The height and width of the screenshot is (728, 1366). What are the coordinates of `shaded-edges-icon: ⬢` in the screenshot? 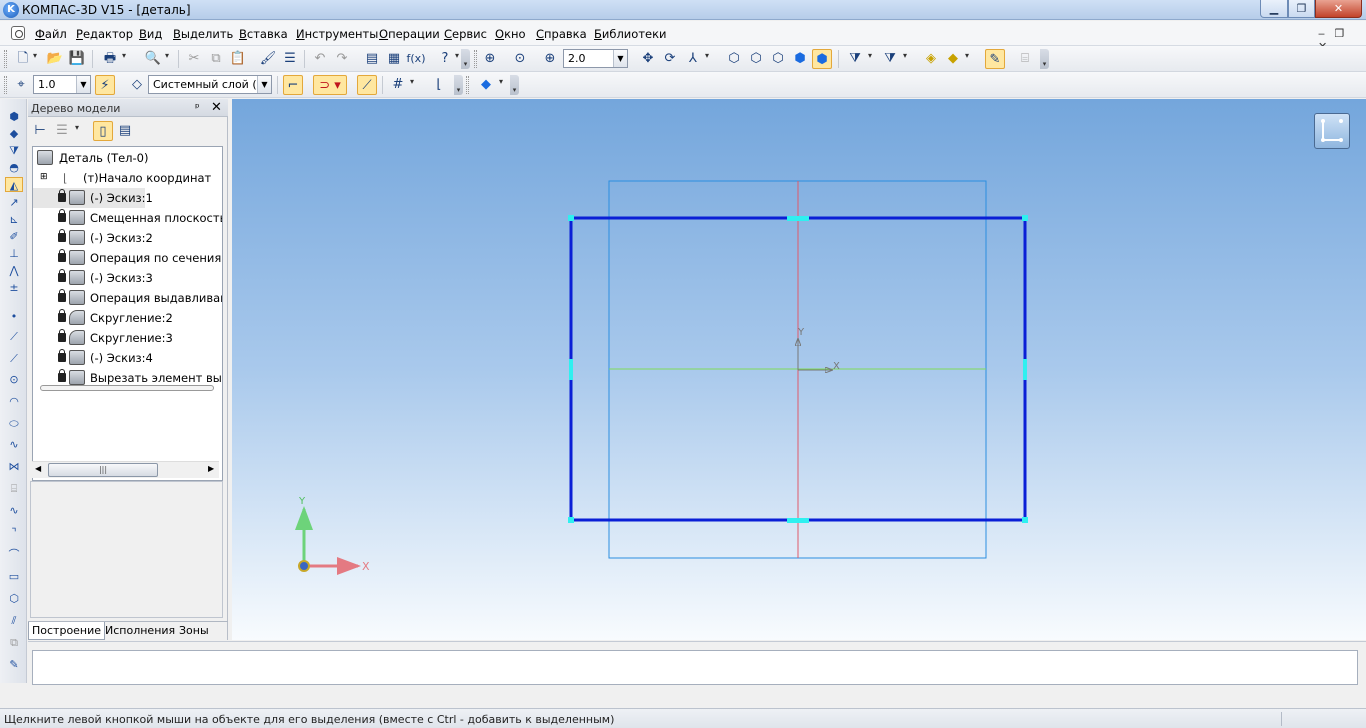 It's located at (822, 59).